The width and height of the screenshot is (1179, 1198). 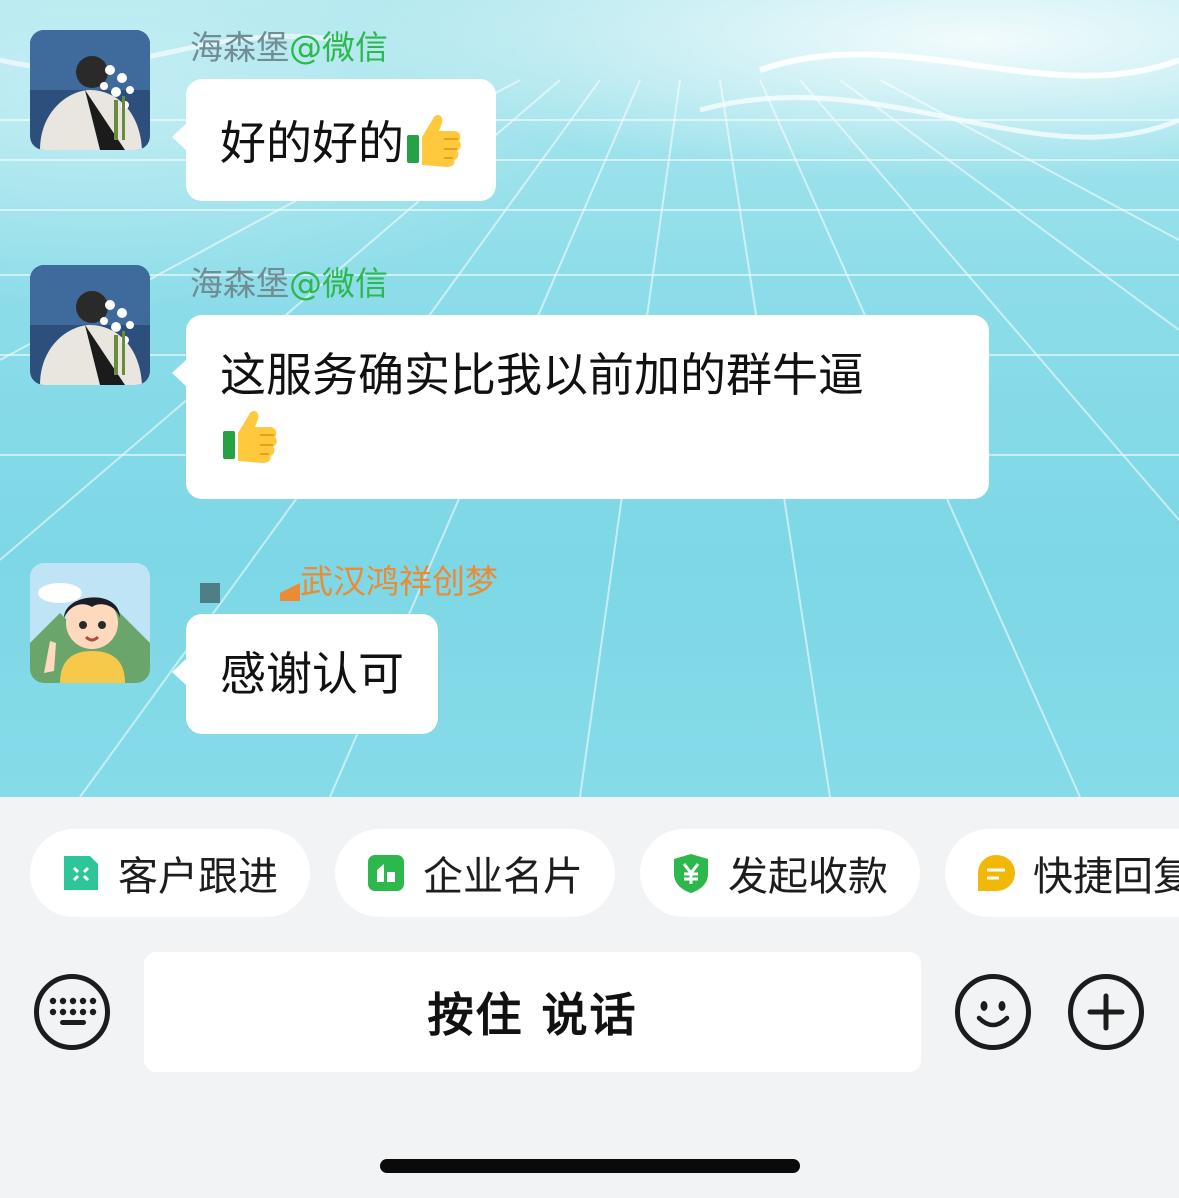 What do you see at coordinates (312, 674) in the screenshot?
I see `message-text: 感谢认可` at bounding box center [312, 674].